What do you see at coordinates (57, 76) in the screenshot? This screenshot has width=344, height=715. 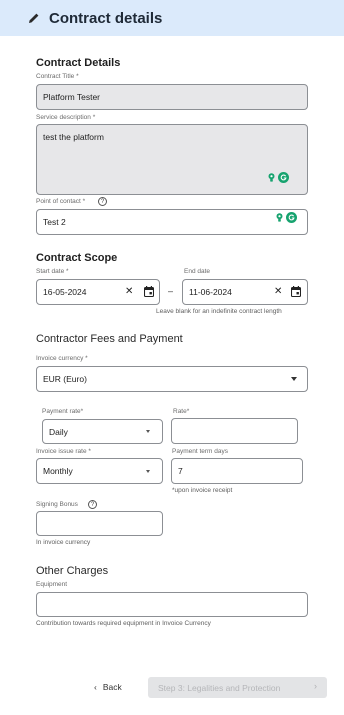 I see `contract-title-label: Contract Title *` at bounding box center [57, 76].